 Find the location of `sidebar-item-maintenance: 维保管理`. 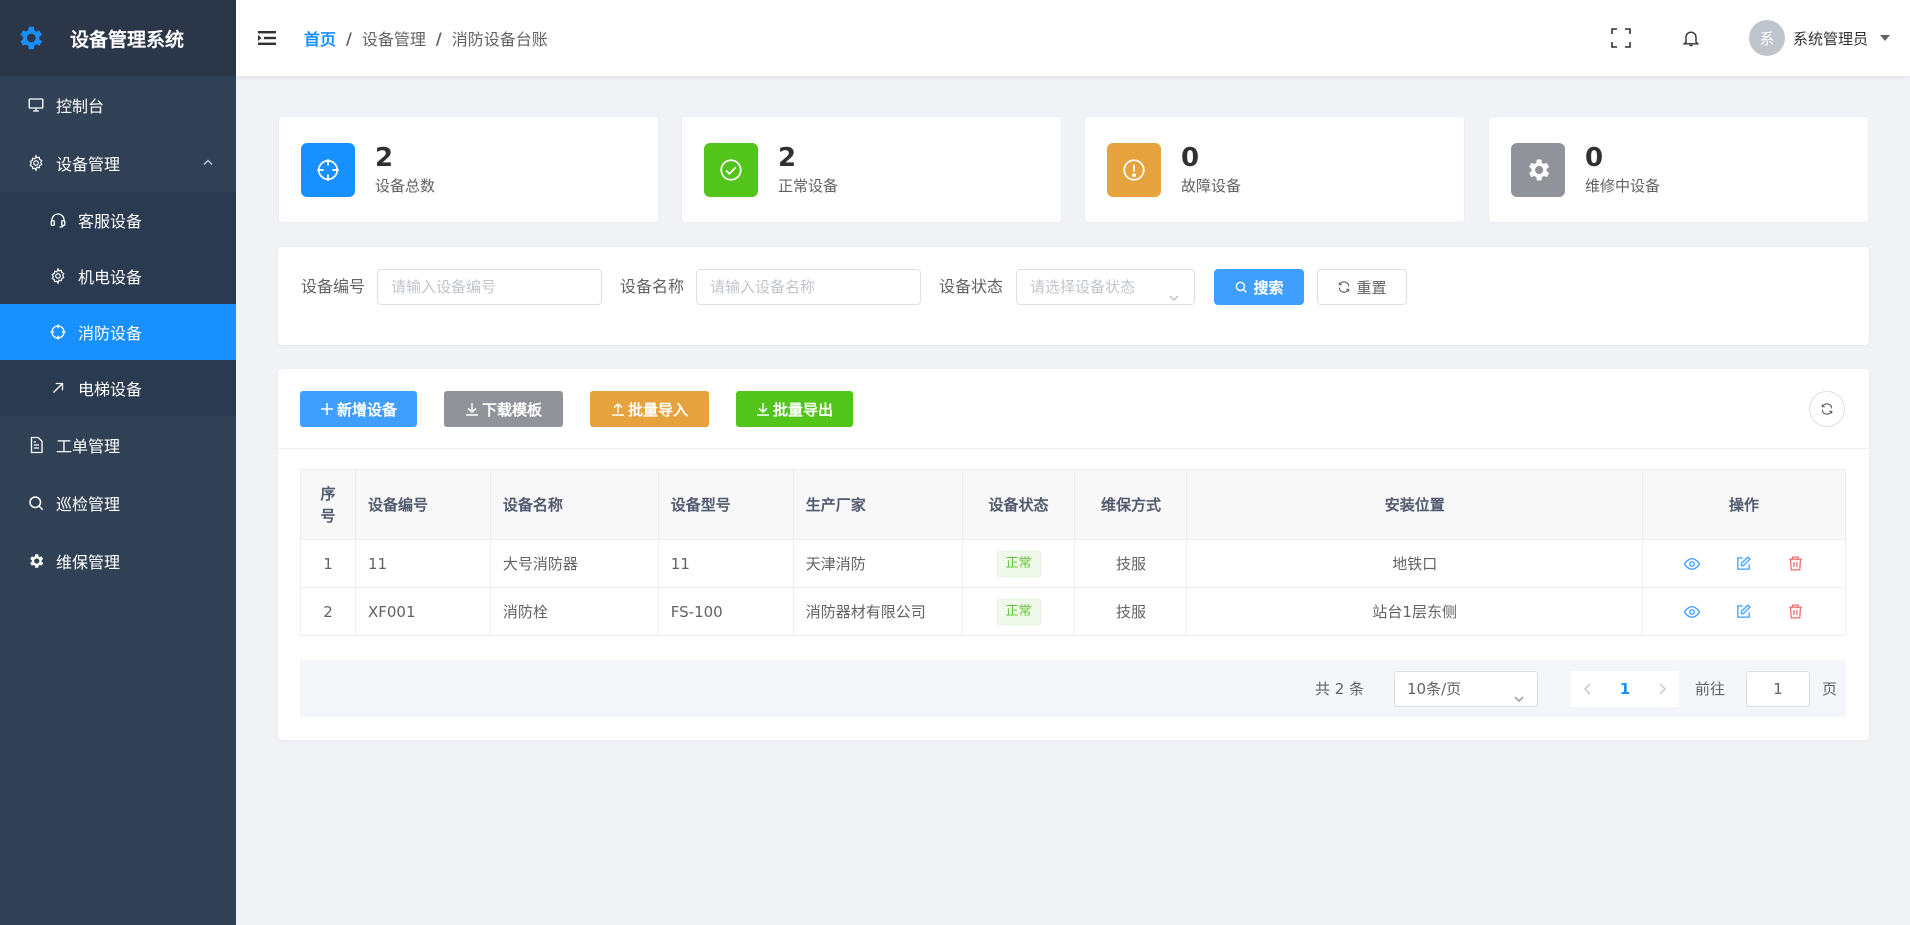

sidebar-item-maintenance: 维保管理 is located at coordinates (118, 561).